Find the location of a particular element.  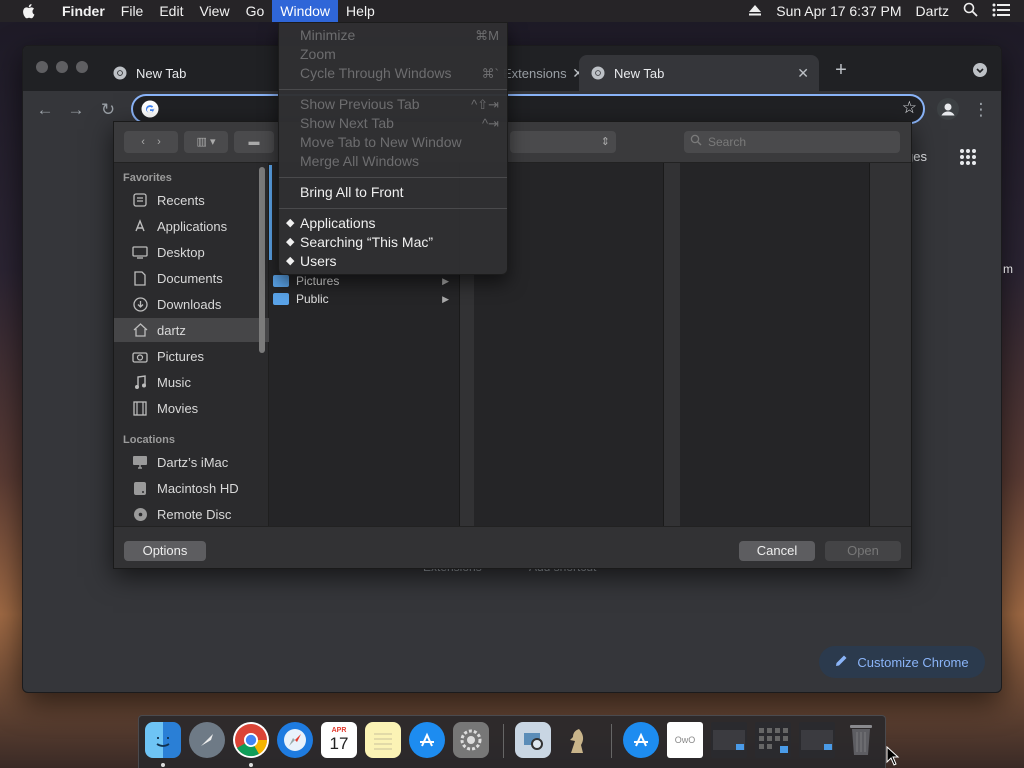

menu-item-zoom: Zoom is located at coordinates (393, 54).